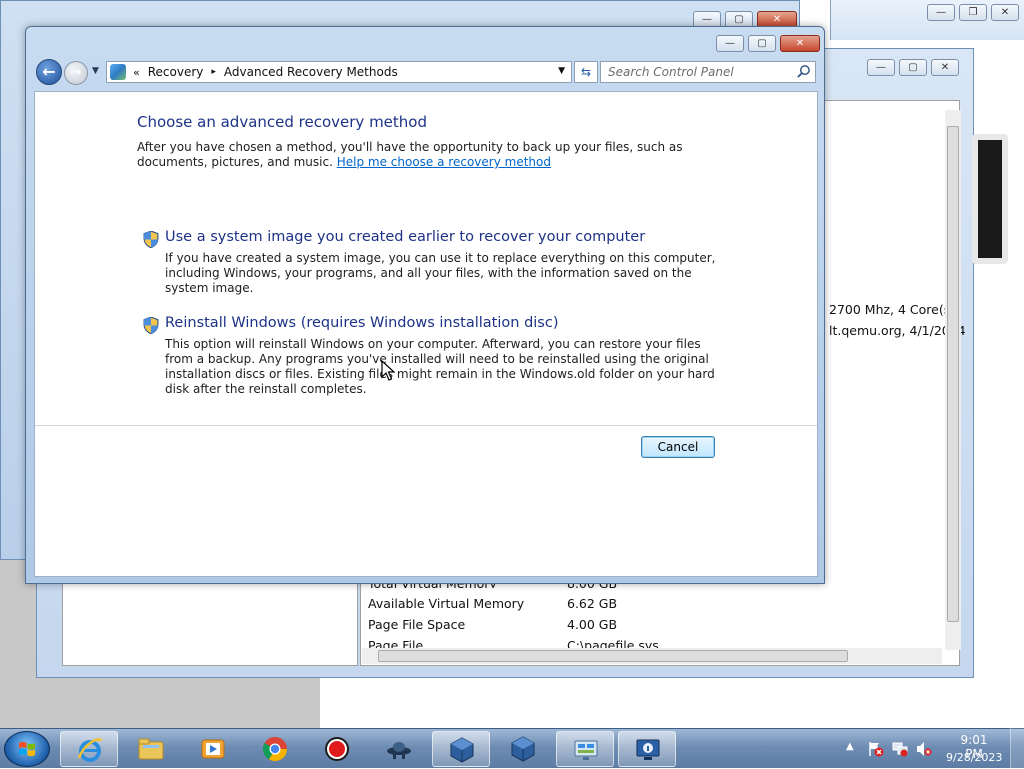  I want to click on restore-button: ❐, so click(973, 12).